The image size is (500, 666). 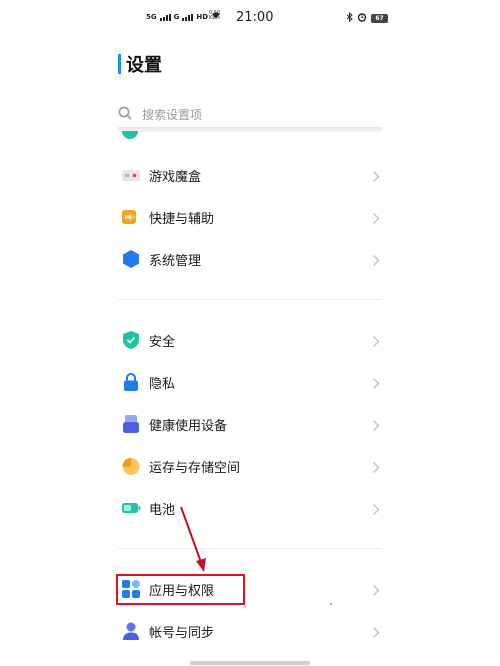 What do you see at coordinates (180, 589) in the screenshot?
I see `annotation-highlight-box` at bounding box center [180, 589].